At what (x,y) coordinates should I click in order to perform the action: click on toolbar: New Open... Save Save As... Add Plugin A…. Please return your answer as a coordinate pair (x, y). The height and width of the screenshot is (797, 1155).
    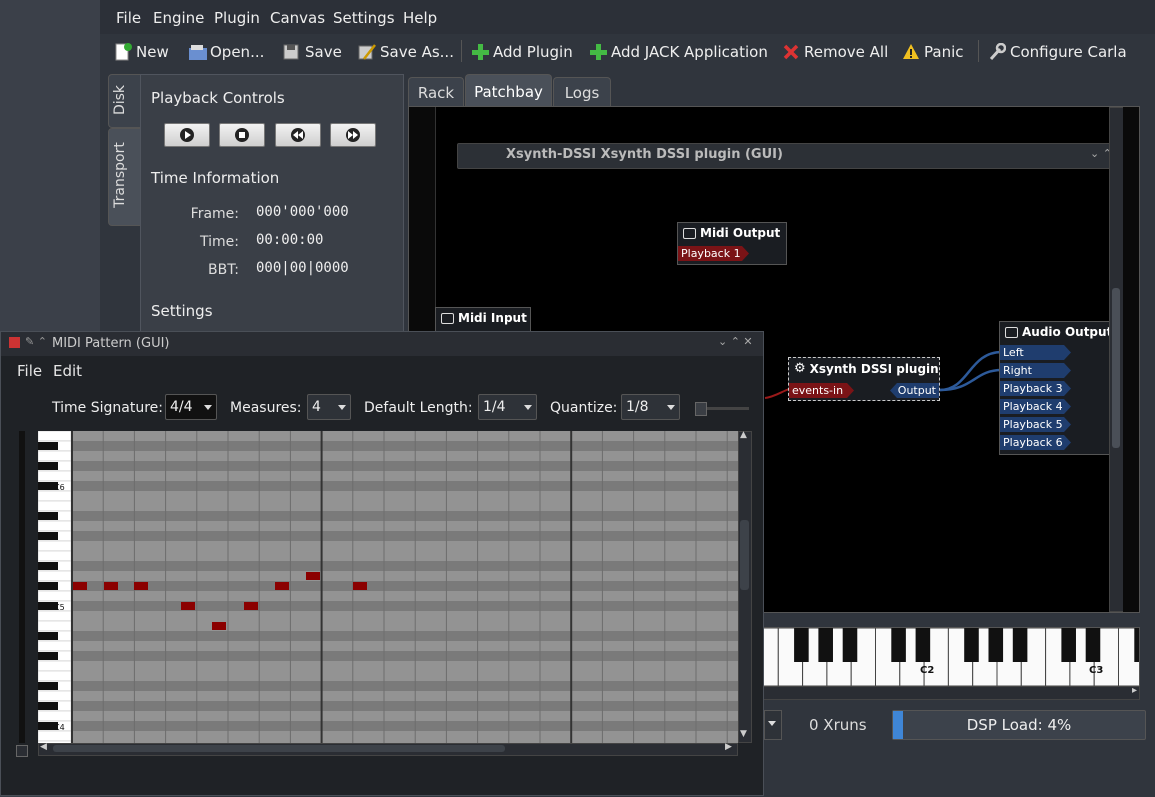
    Looking at the image, I should click on (627, 51).